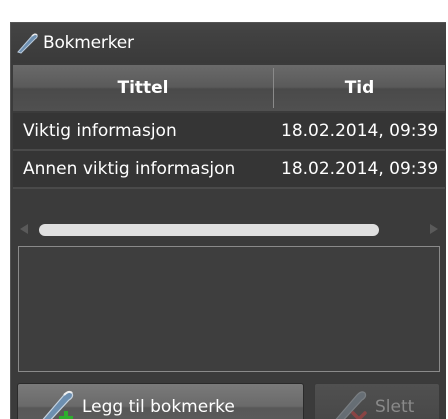  Describe the element at coordinates (228, 43) in the screenshot. I see `panel-titlebar: Bokmerker` at that location.